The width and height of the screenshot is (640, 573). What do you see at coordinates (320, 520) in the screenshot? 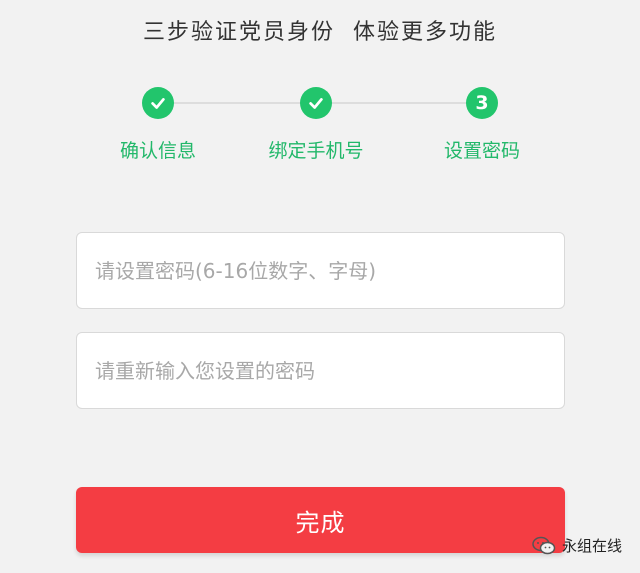
I see `finish-button: 完成` at bounding box center [320, 520].